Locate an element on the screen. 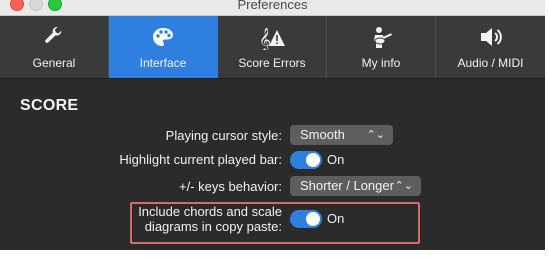 Image resolution: width=549 pixels, height=260 pixels. tab-my-info: My info is located at coordinates (381, 47).